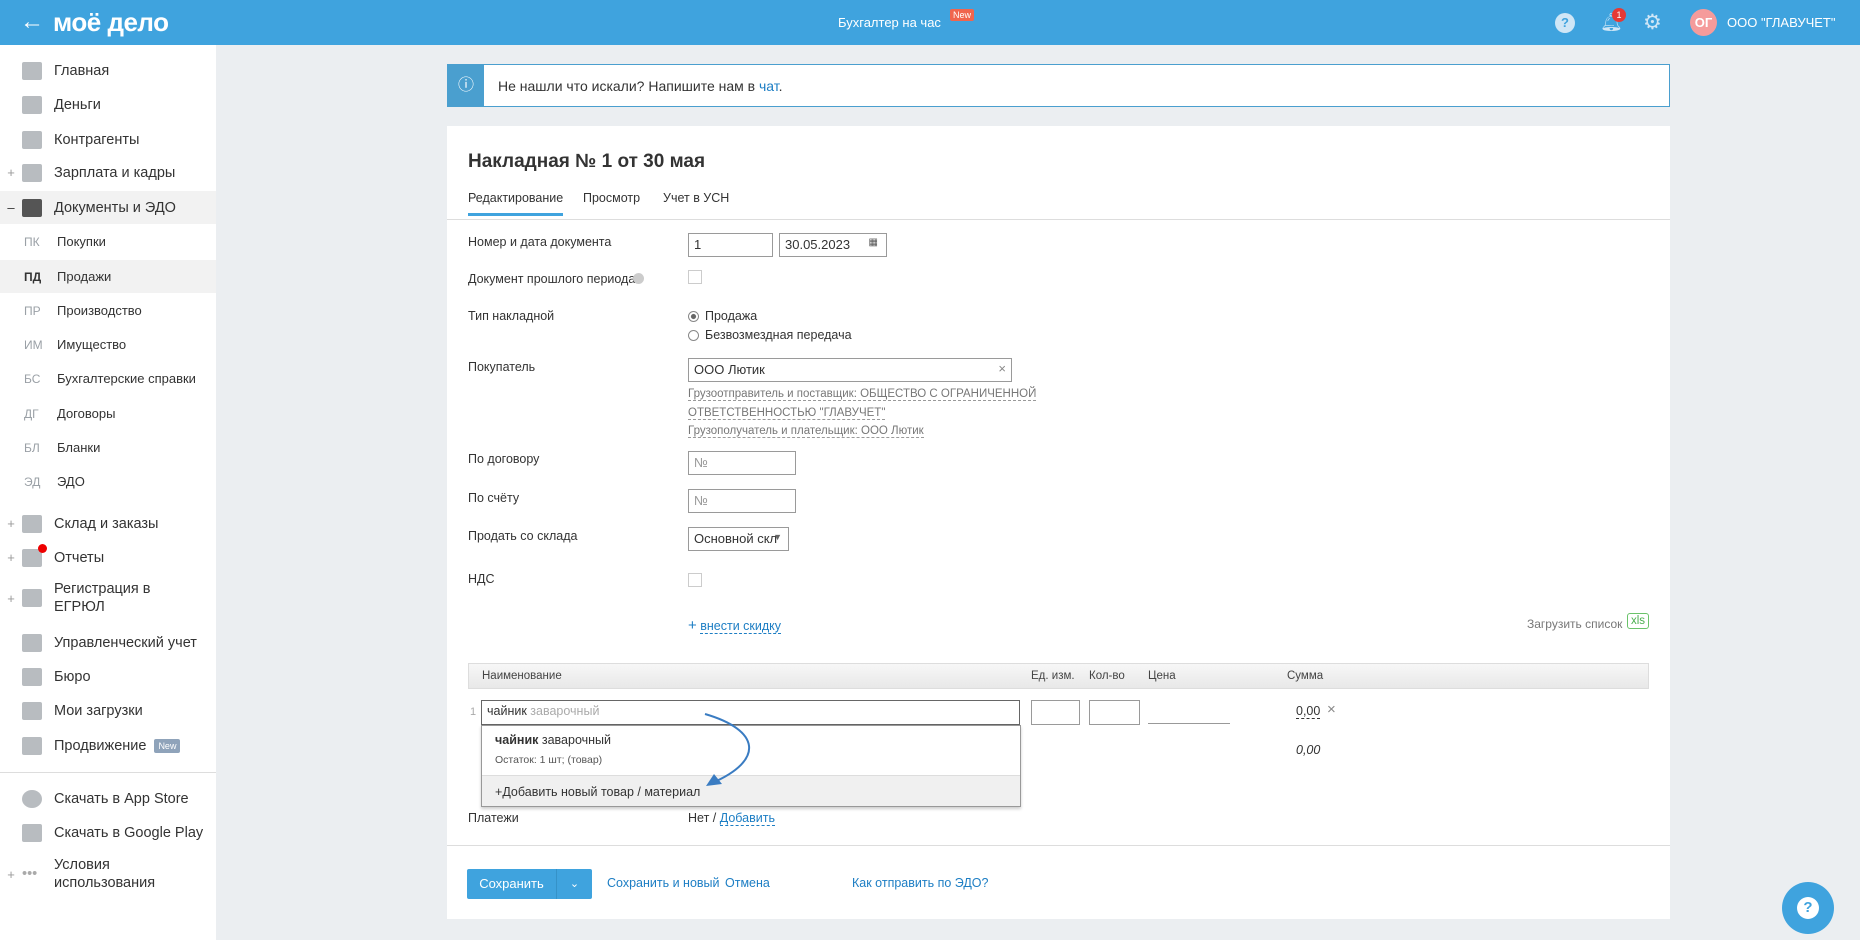 This screenshot has height=940, width=1860. I want to click on row-sum: 0,00, so click(1308, 711).